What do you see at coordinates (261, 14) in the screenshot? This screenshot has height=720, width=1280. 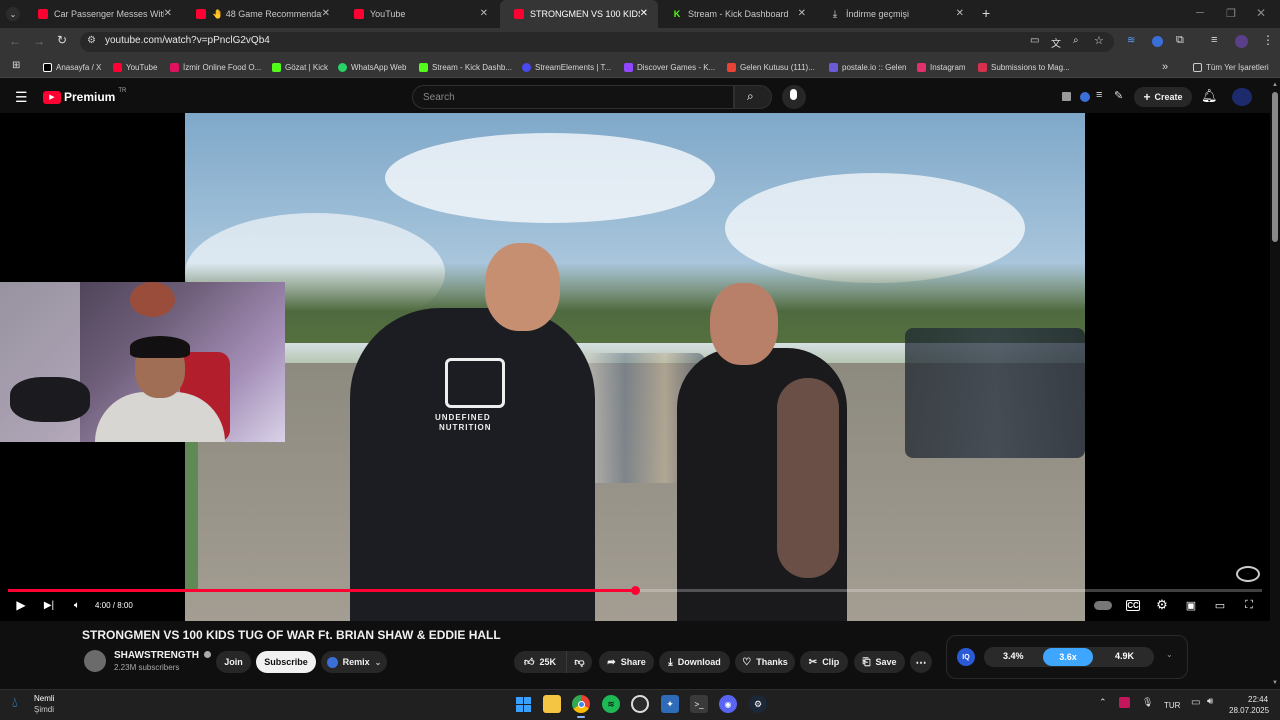 I see `browser-tab: 🤚 48 Game Recommendations ✕` at bounding box center [261, 14].